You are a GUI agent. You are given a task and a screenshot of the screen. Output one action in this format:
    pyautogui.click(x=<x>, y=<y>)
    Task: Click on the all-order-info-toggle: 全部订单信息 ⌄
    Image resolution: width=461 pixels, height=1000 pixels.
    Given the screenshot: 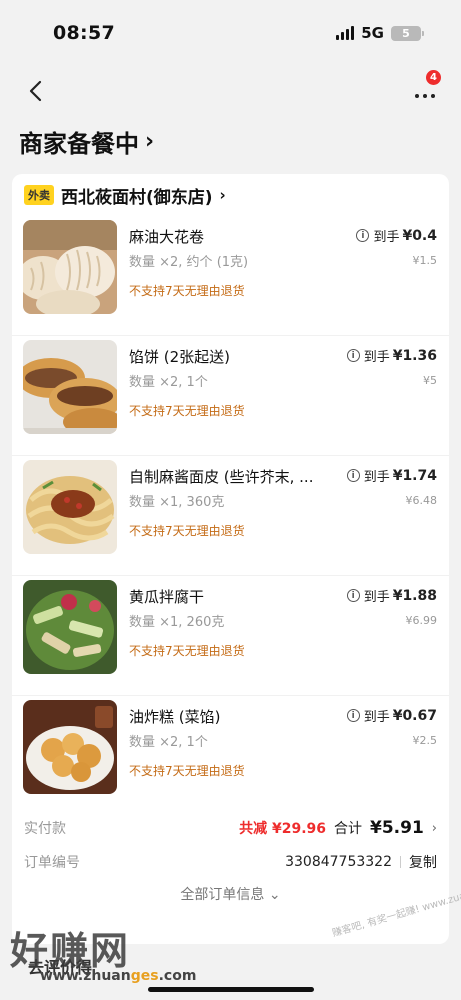 What is the action you would take?
    pyautogui.click(x=230, y=894)
    